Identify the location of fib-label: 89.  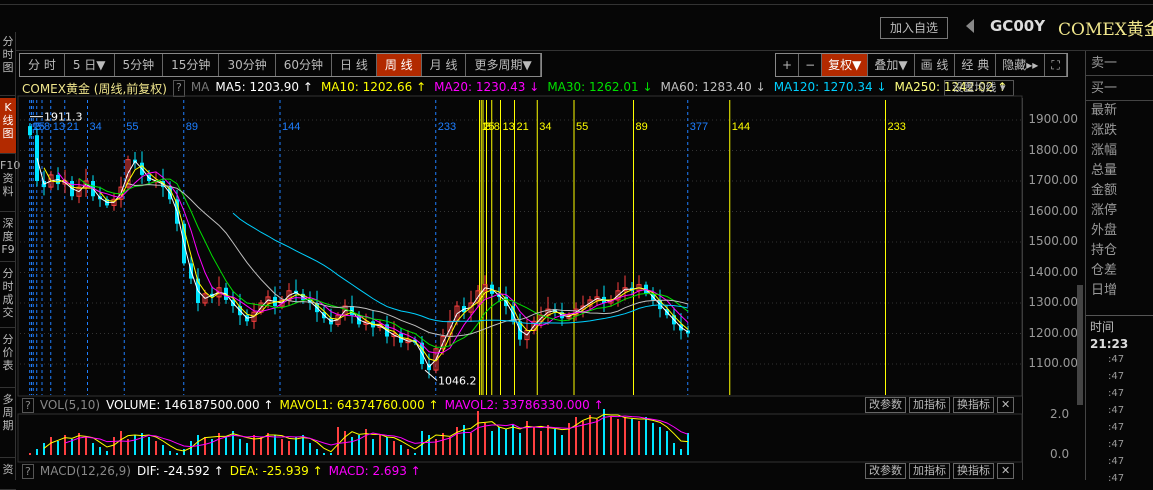
(192, 127).